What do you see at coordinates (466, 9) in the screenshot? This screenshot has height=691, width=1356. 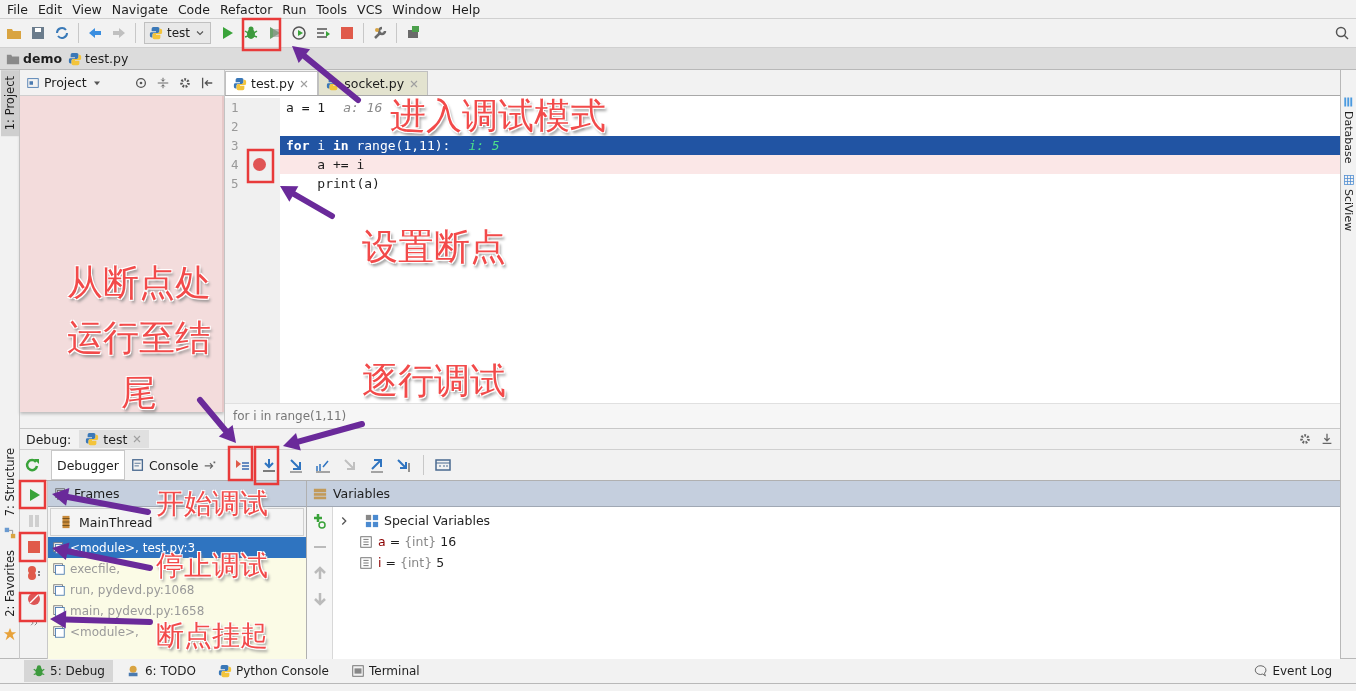 I see `menu-item: Help` at bounding box center [466, 9].